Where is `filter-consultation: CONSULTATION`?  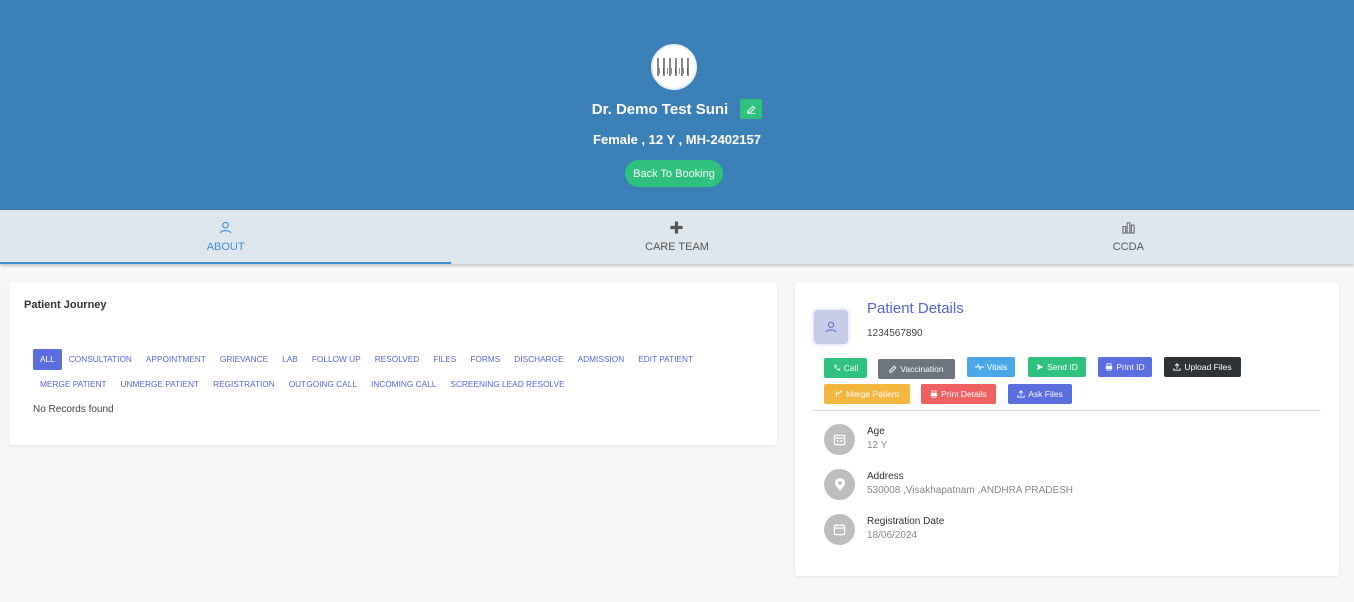
filter-consultation: CONSULTATION is located at coordinates (100, 359).